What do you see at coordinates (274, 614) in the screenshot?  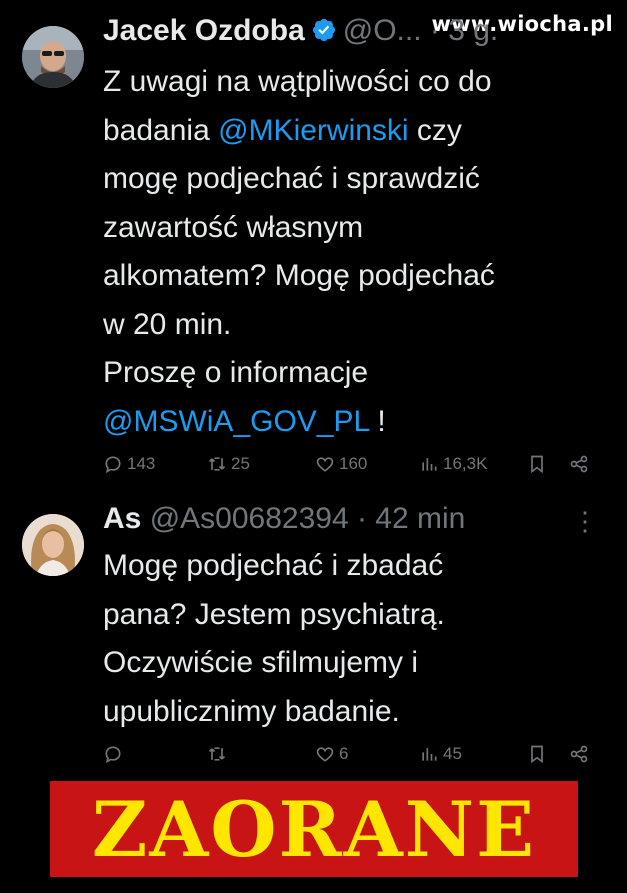 I see `text-line: pana? Jestem psychiatrą.` at bounding box center [274, 614].